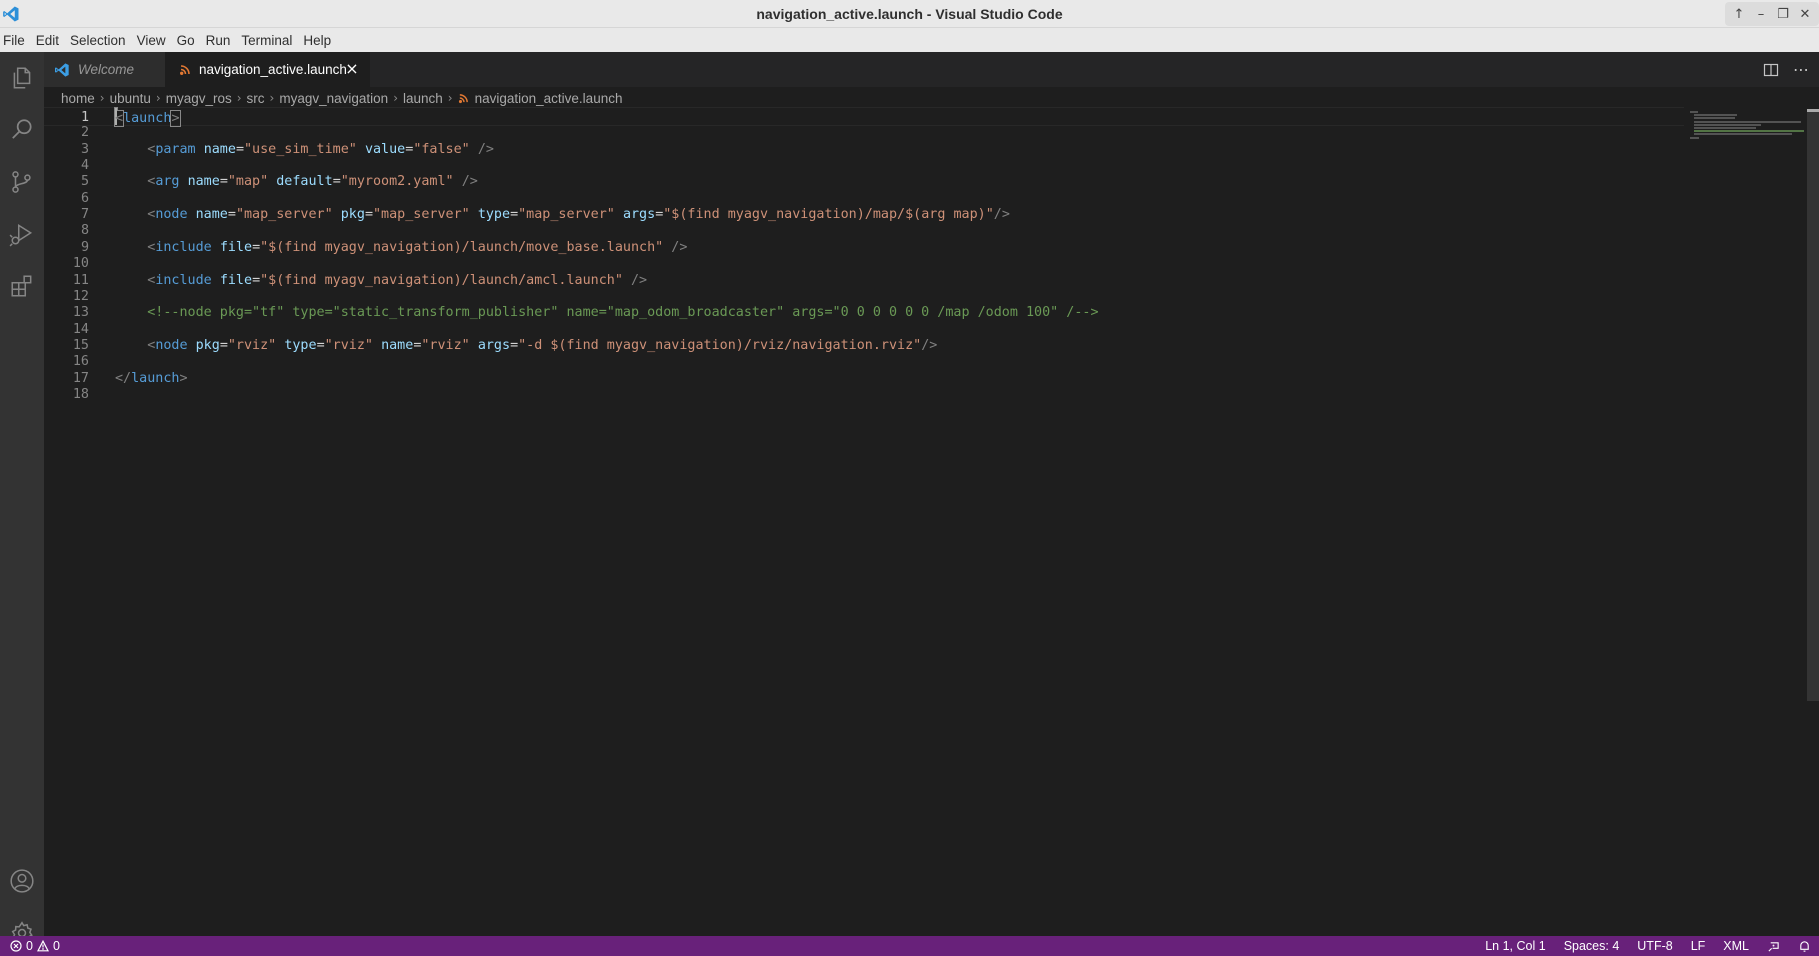 The width and height of the screenshot is (1819, 956). I want to click on overview-ruler-cursor, so click(1813, 110).